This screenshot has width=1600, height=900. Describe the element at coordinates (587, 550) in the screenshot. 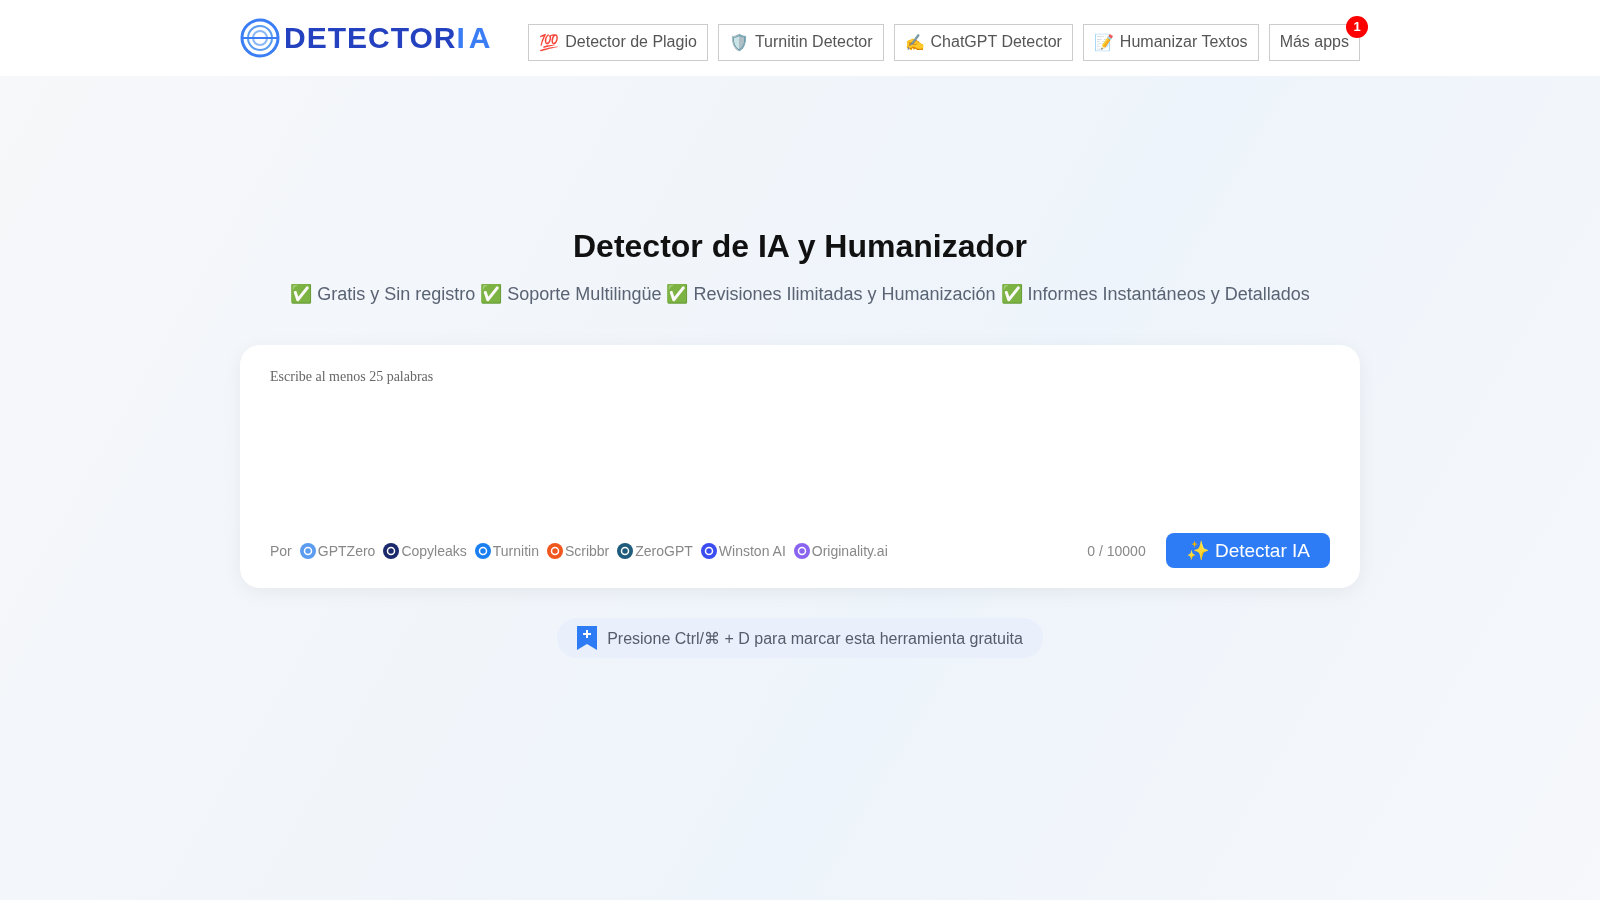

I see `source-name: Scribbr` at that location.